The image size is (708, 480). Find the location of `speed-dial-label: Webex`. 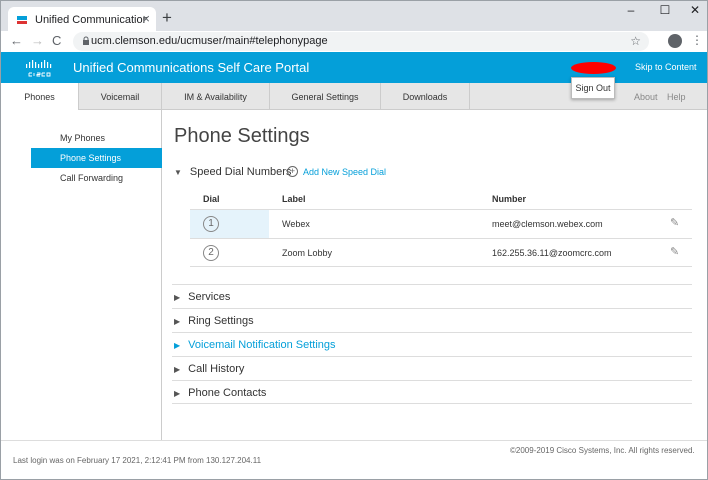

speed-dial-label: Webex is located at coordinates (296, 224).